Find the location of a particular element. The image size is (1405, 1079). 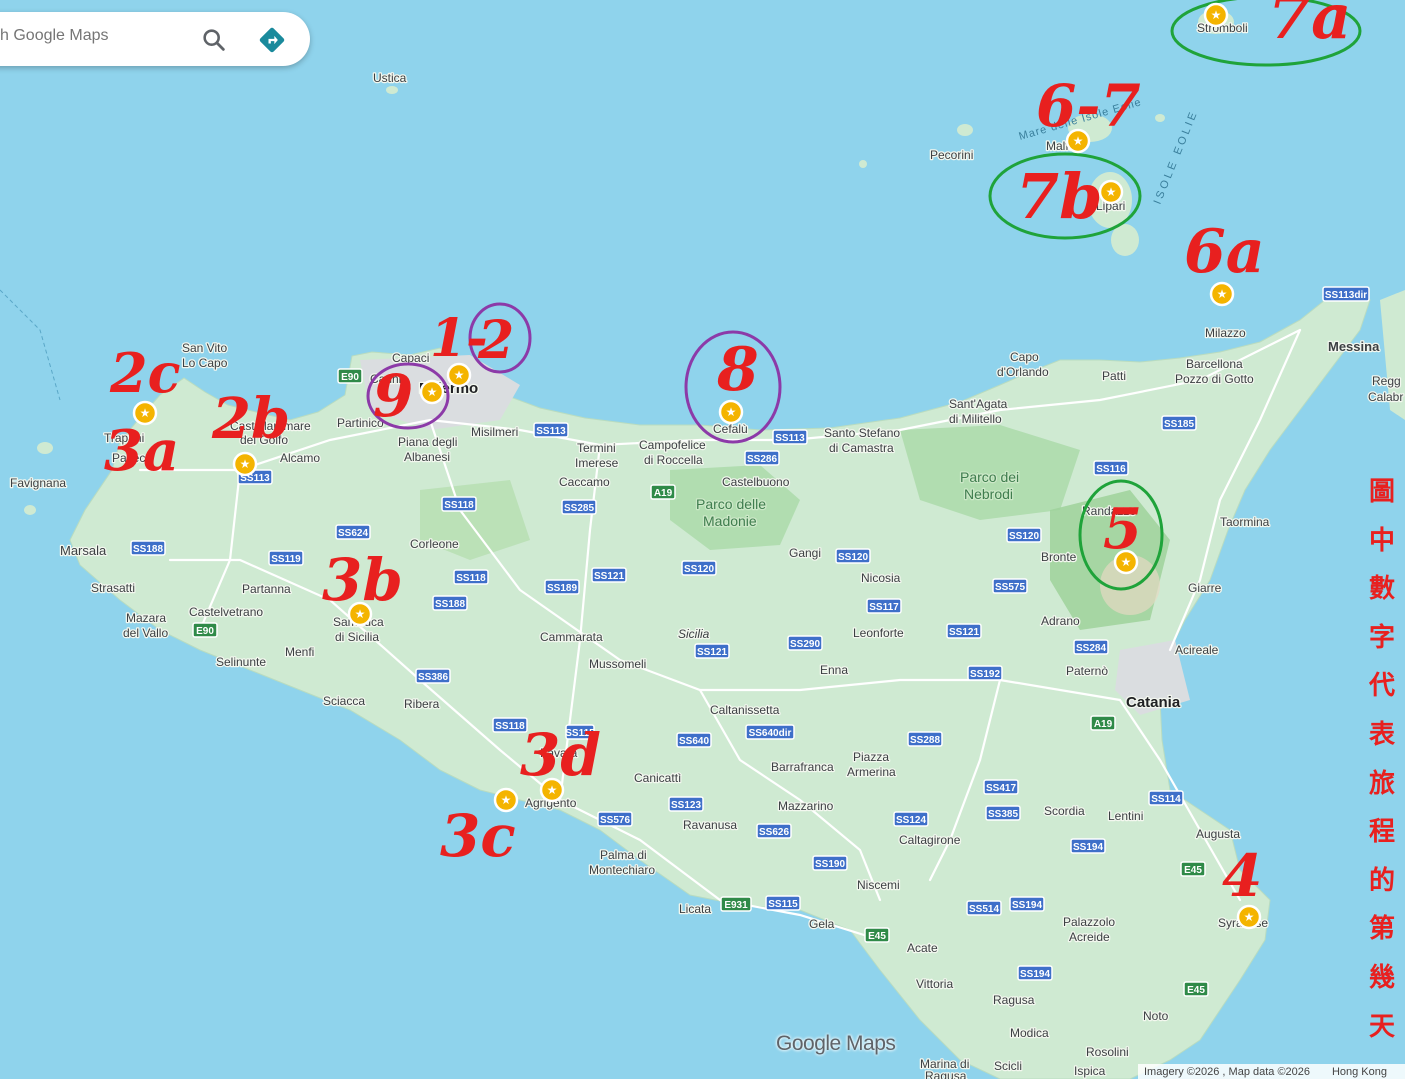

anno-6-7: 6-7 is located at coordinates (1088, 106).